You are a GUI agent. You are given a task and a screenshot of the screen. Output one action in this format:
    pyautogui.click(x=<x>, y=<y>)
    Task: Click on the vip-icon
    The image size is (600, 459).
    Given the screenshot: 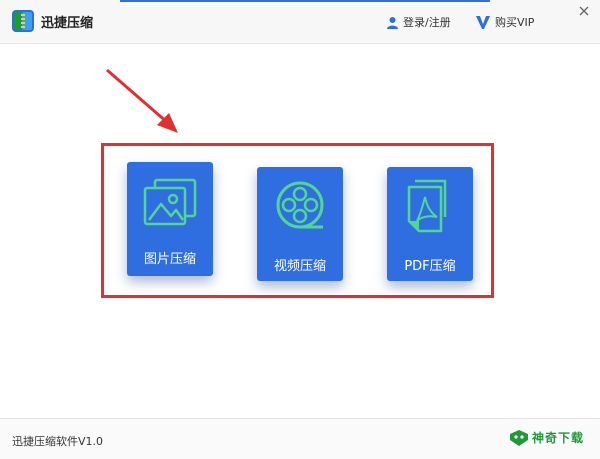 What is the action you would take?
    pyautogui.click(x=483, y=22)
    